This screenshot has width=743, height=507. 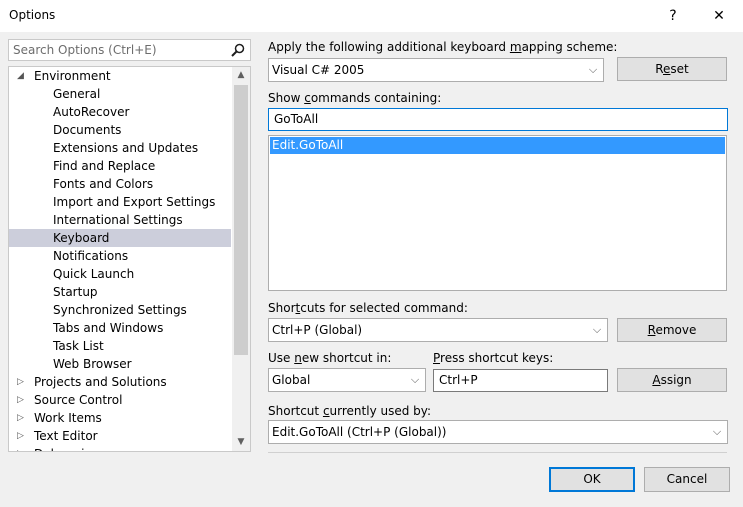 I want to click on shortcuts-label: Shortcuts for selected command:, so click(x=368, y=308).